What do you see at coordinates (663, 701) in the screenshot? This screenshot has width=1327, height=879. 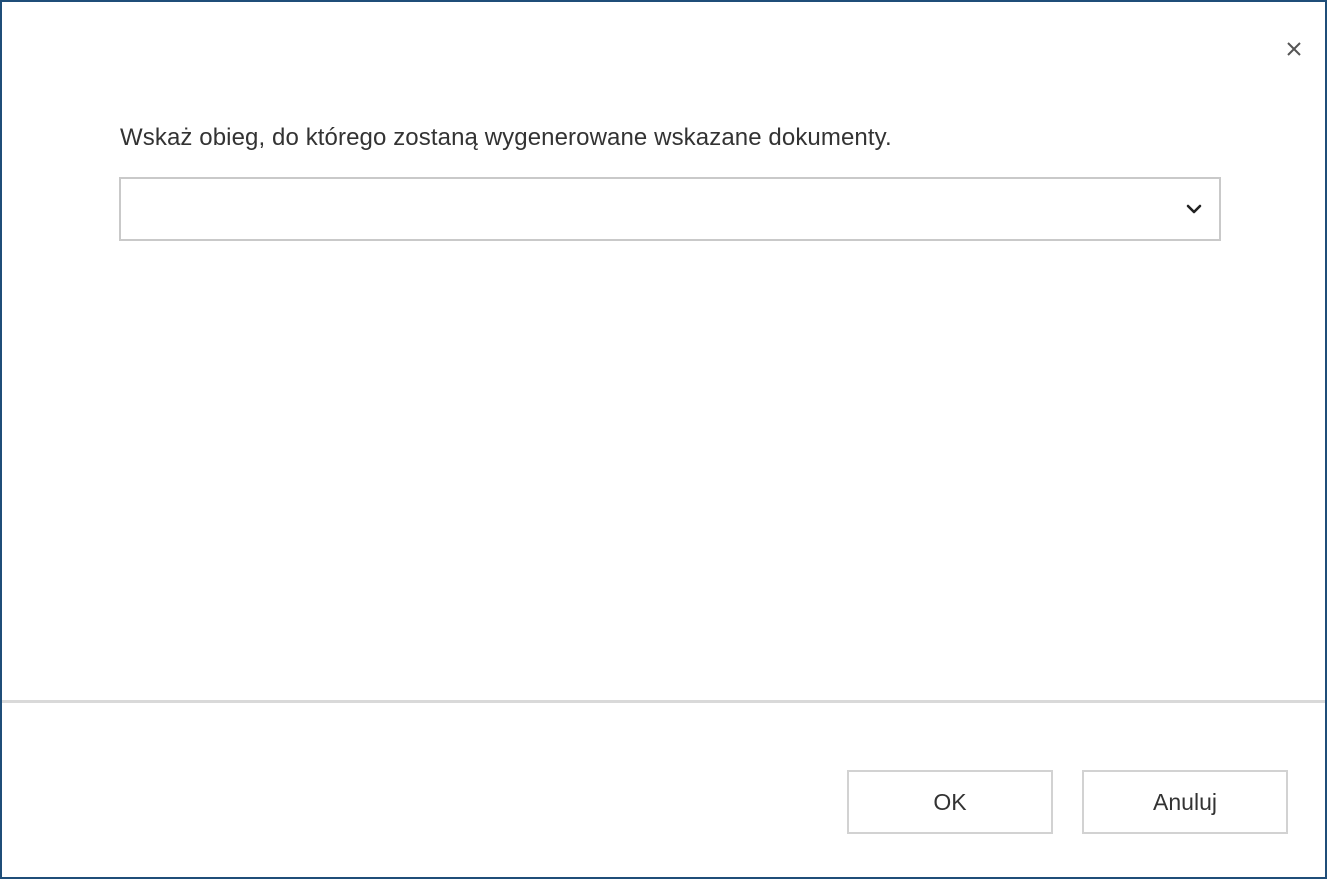 I see `footer-divider` at bounding box center [663, 701].